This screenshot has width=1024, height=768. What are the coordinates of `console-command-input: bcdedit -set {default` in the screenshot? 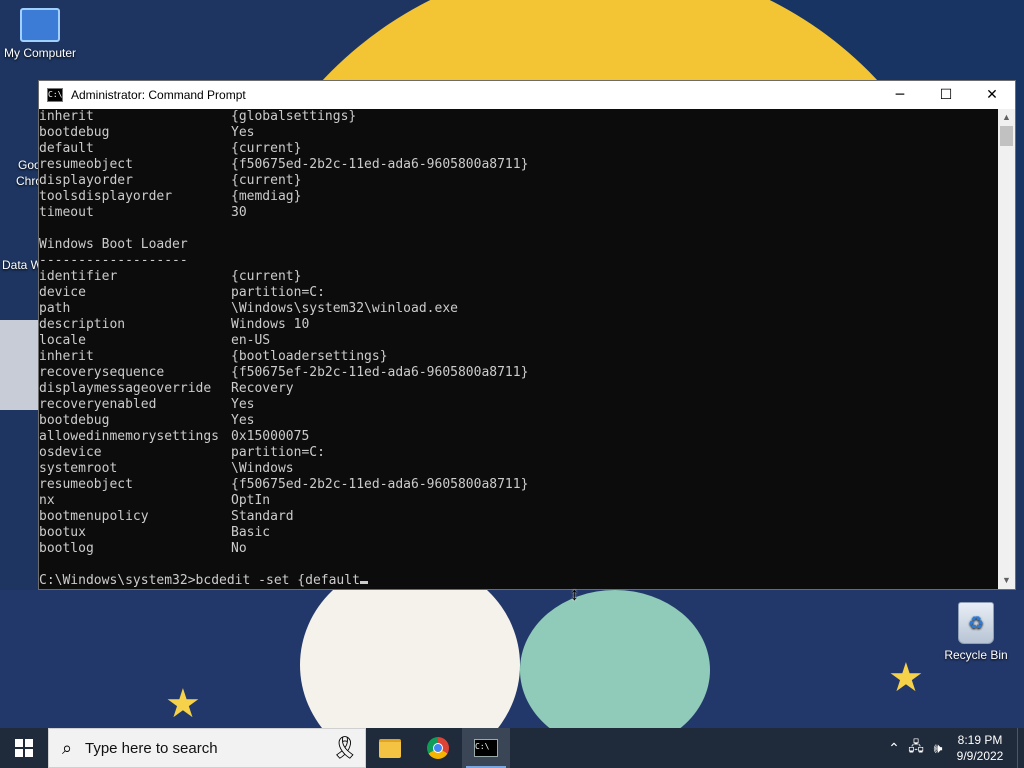 It's located at (278, 580).